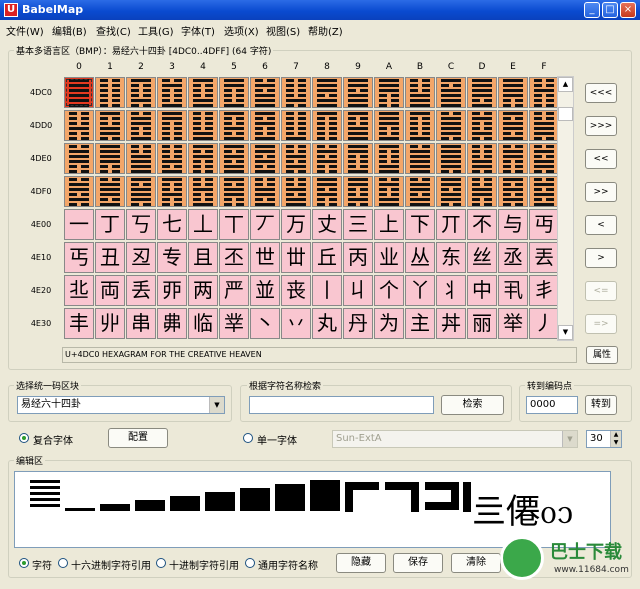 This screenshot has width=640, height=589. Describe the element at coordinates (203, 224) in the screenshot. I see `character-cell: 丄` at that location.